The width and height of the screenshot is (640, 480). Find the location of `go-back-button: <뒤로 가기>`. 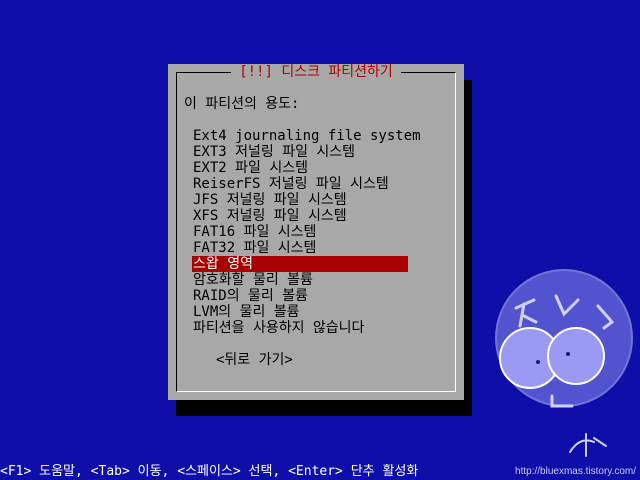

go-back-button: <뒤로 가기> is located at coordinates (254, 360).